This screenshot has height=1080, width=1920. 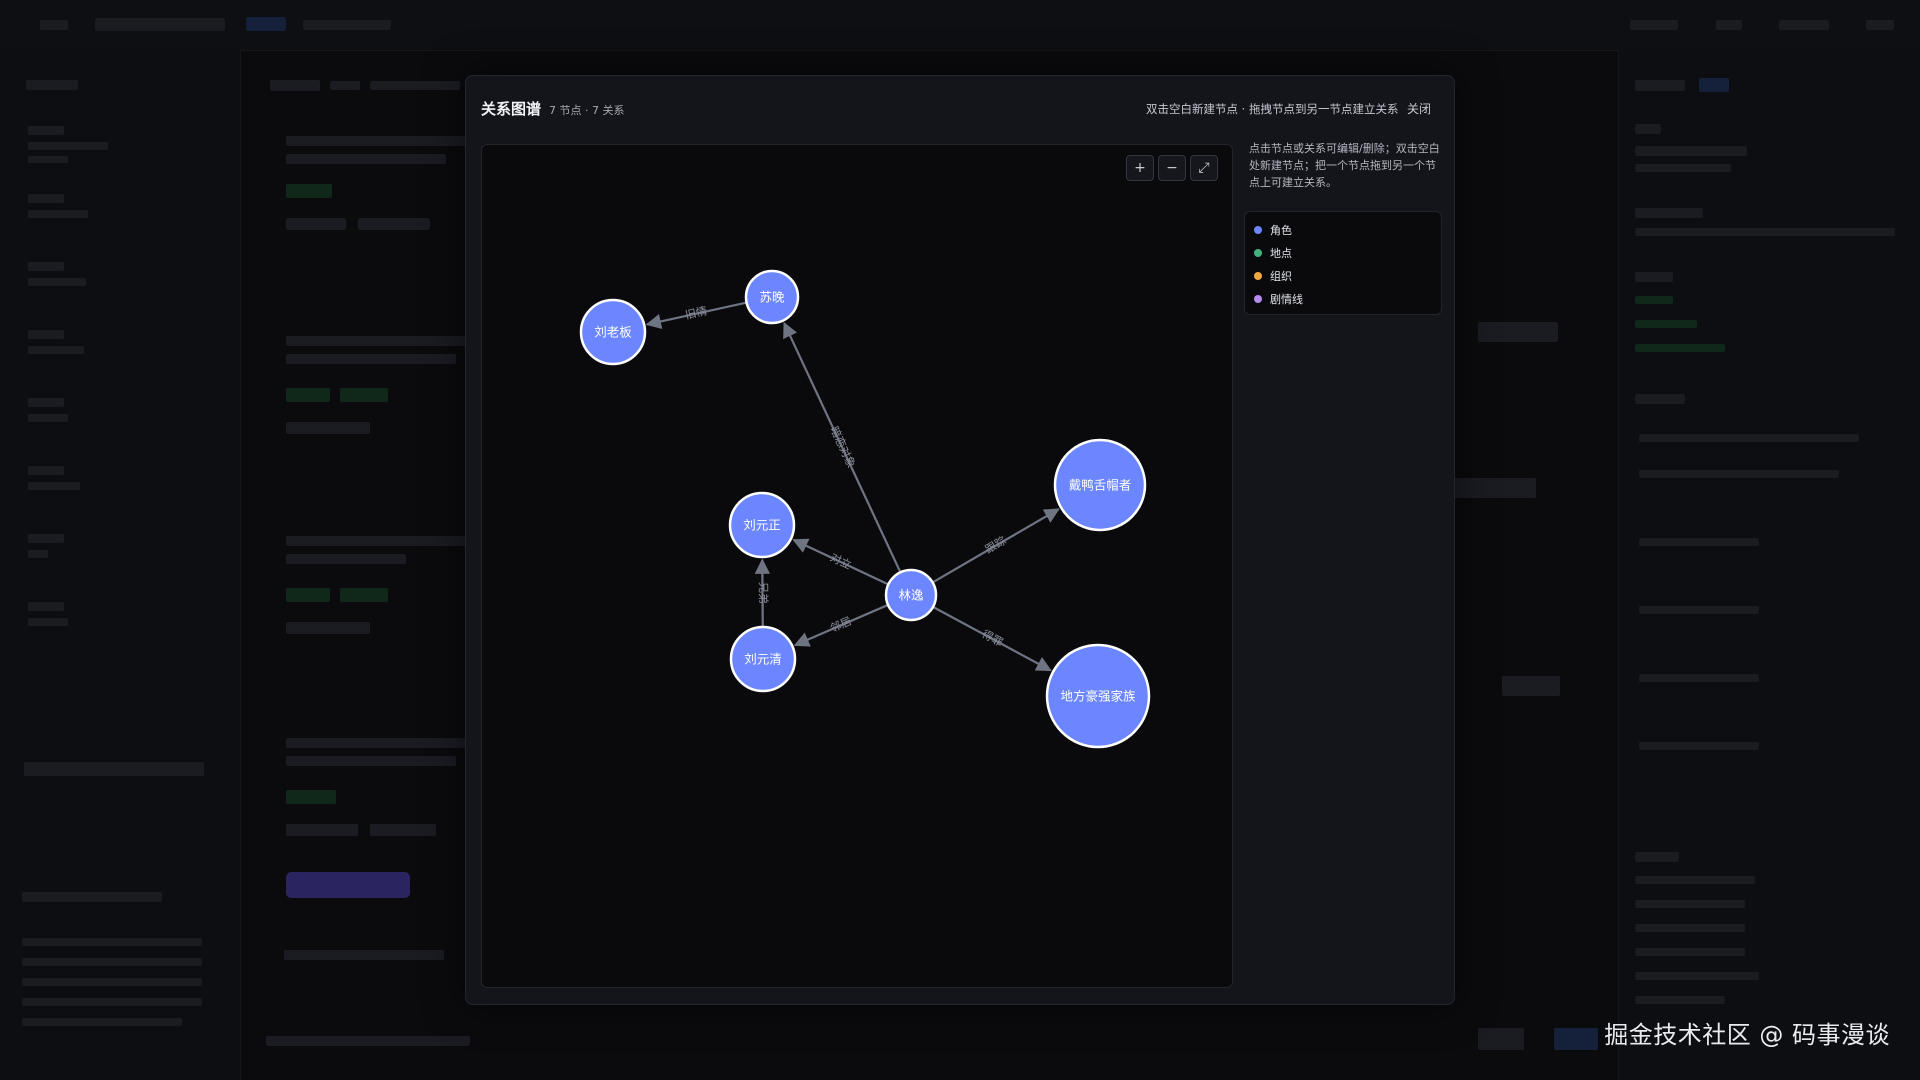 What do you see at coordinates (587, 110) in the screenshot?
I see `graph-stats: 7 节点 · 7 关系` at bounding box center [587, 110].